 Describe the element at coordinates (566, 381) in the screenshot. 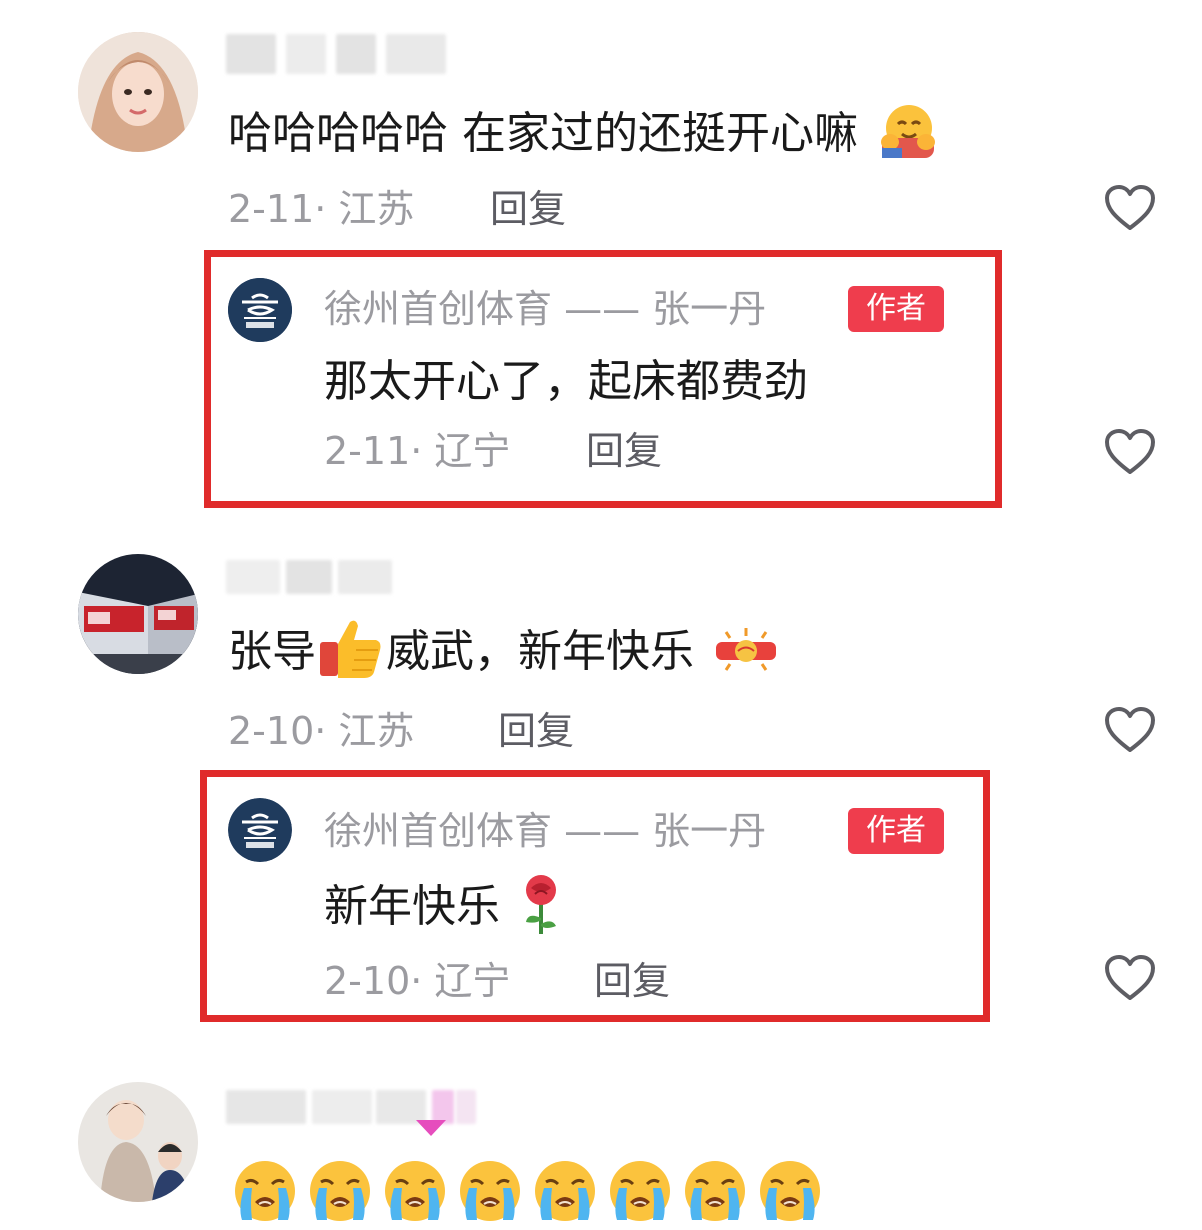

I see `author-reply-text: 那太开心了，起床都费劲` at that location.